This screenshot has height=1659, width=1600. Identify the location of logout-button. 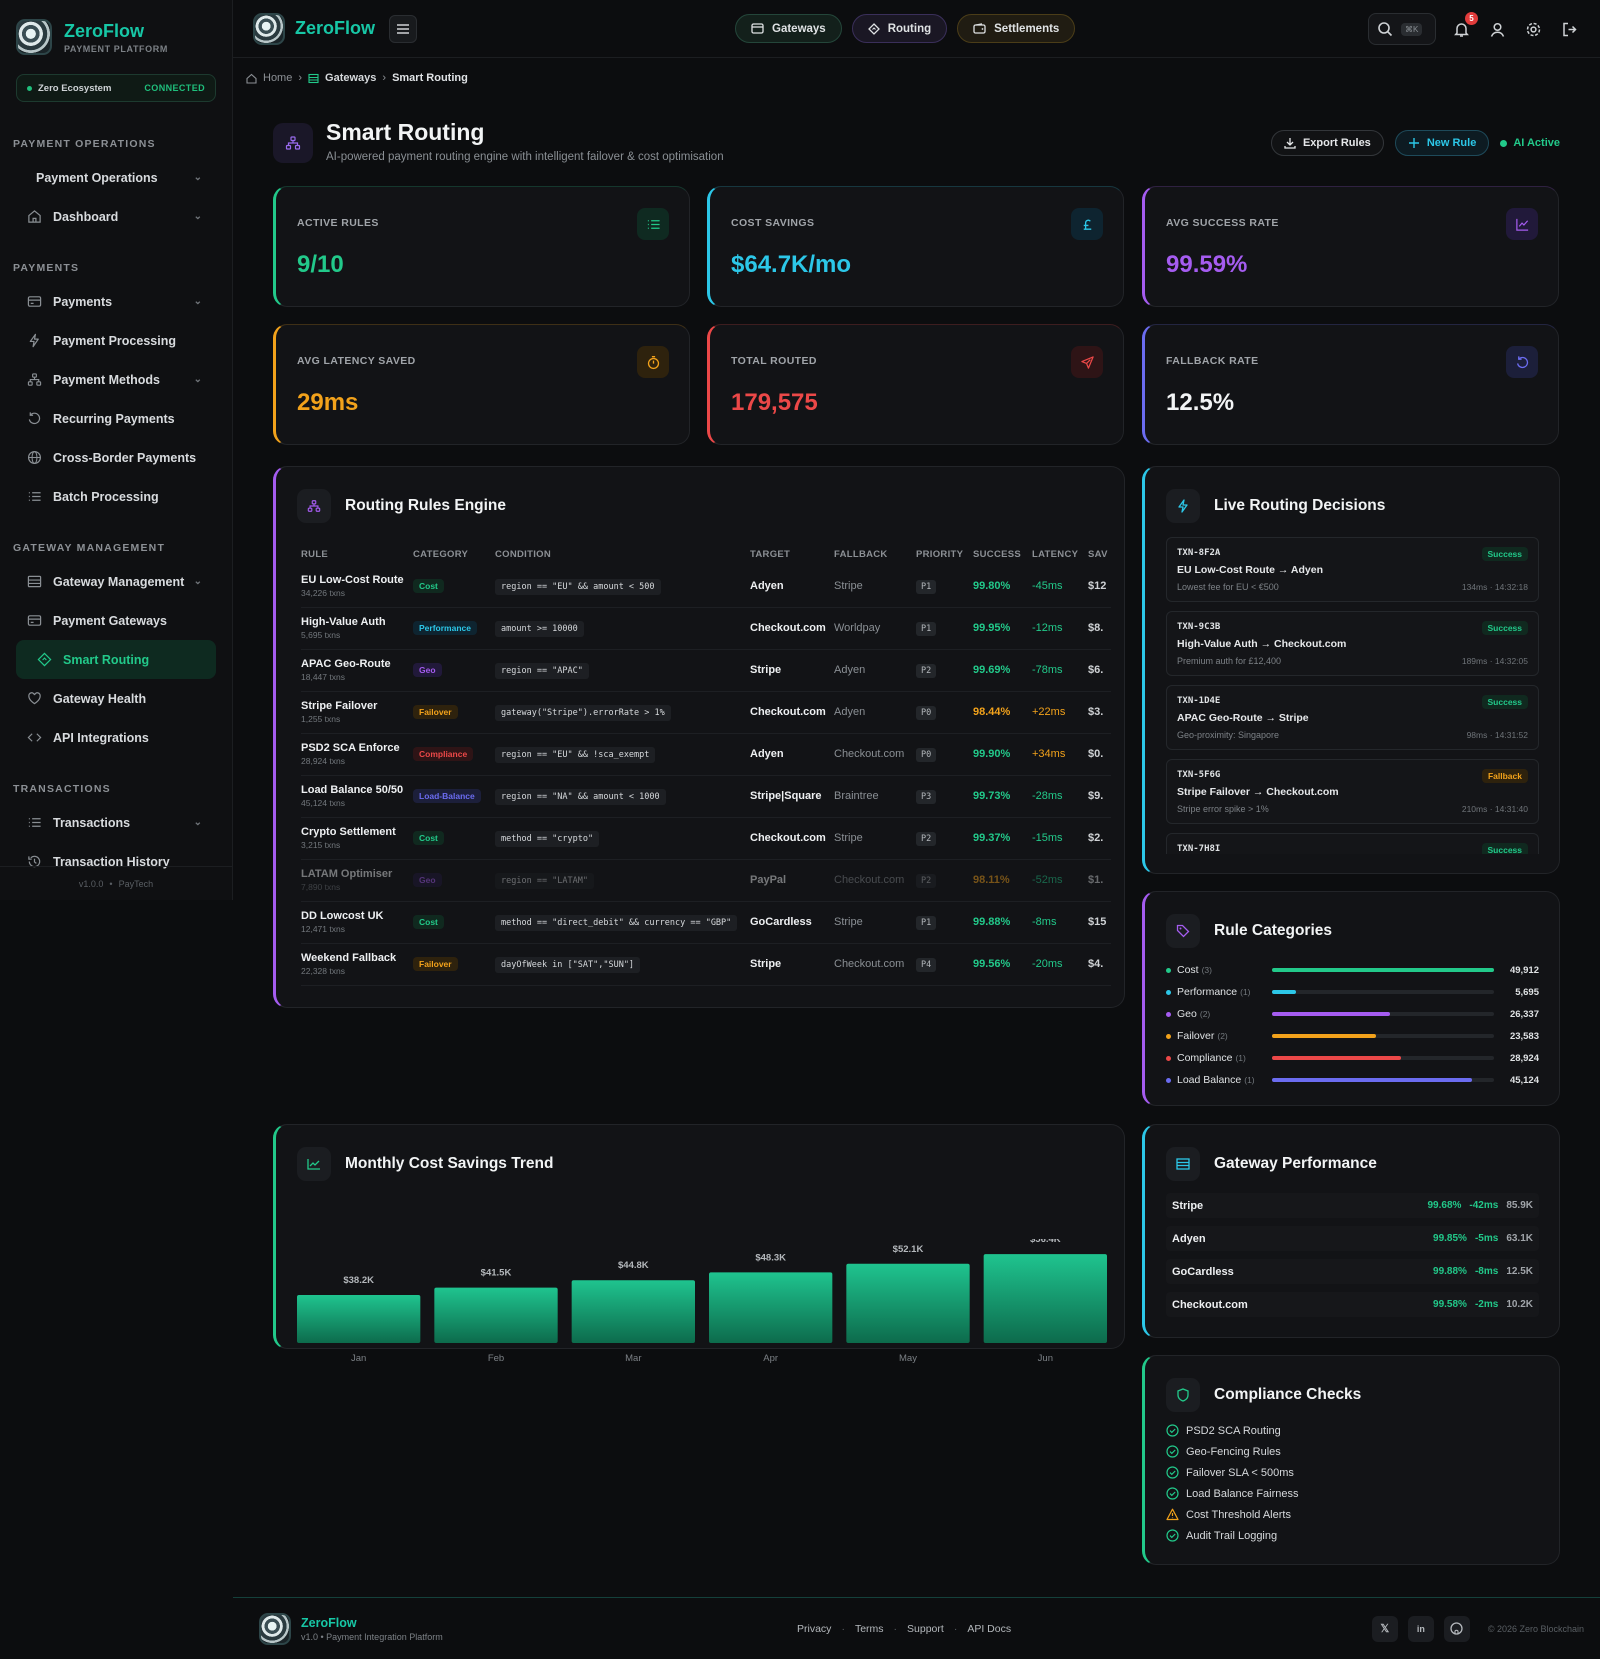
(1569, 29).